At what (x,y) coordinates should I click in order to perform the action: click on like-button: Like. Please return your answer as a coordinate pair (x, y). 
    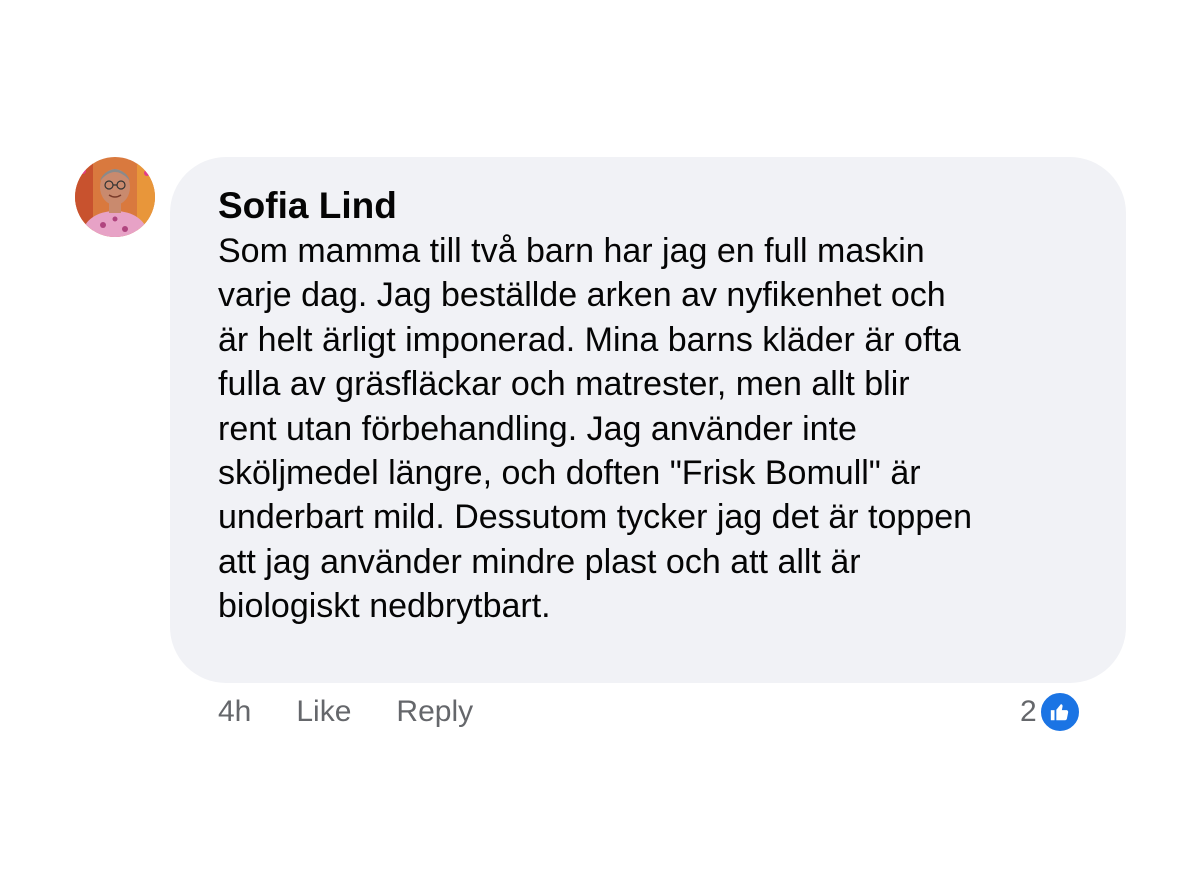
    Looking at the image, I should click on (323, 712).